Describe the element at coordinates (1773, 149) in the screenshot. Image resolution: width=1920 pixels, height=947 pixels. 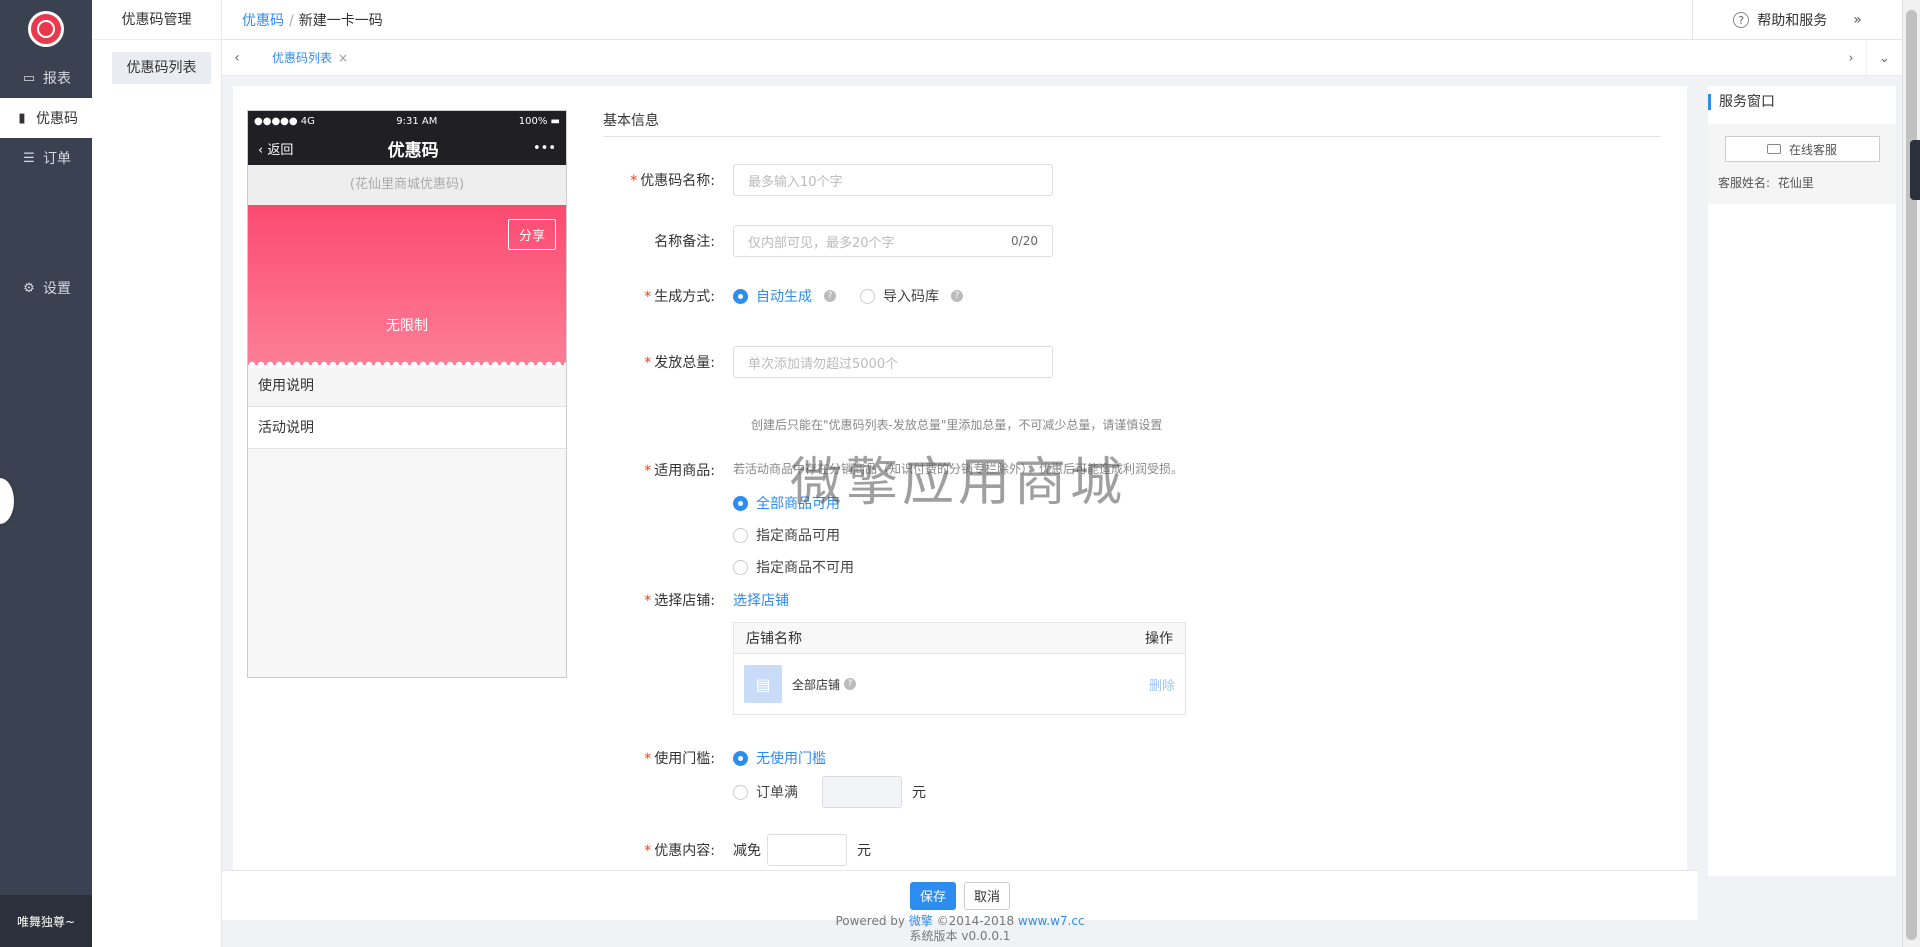
I see `chat-icon` at that location.